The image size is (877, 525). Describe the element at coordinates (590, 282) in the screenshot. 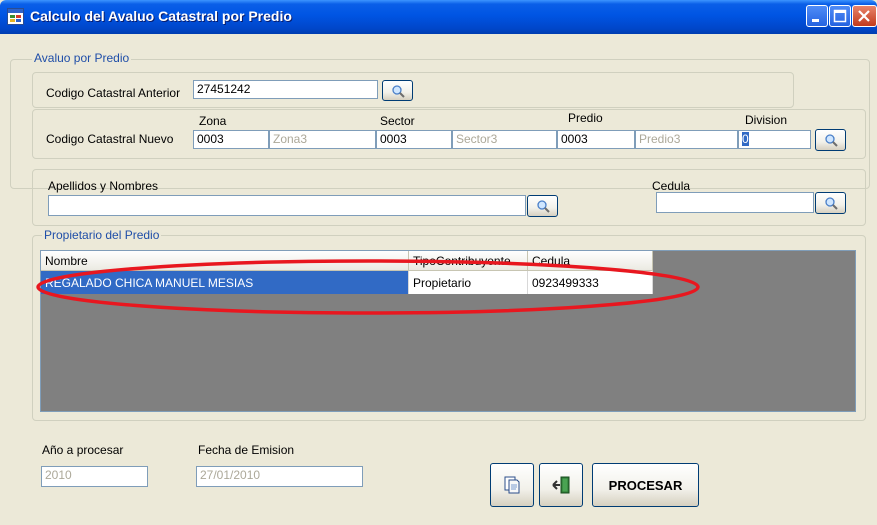

I see `cell-cedula: 0923499333` at that location.